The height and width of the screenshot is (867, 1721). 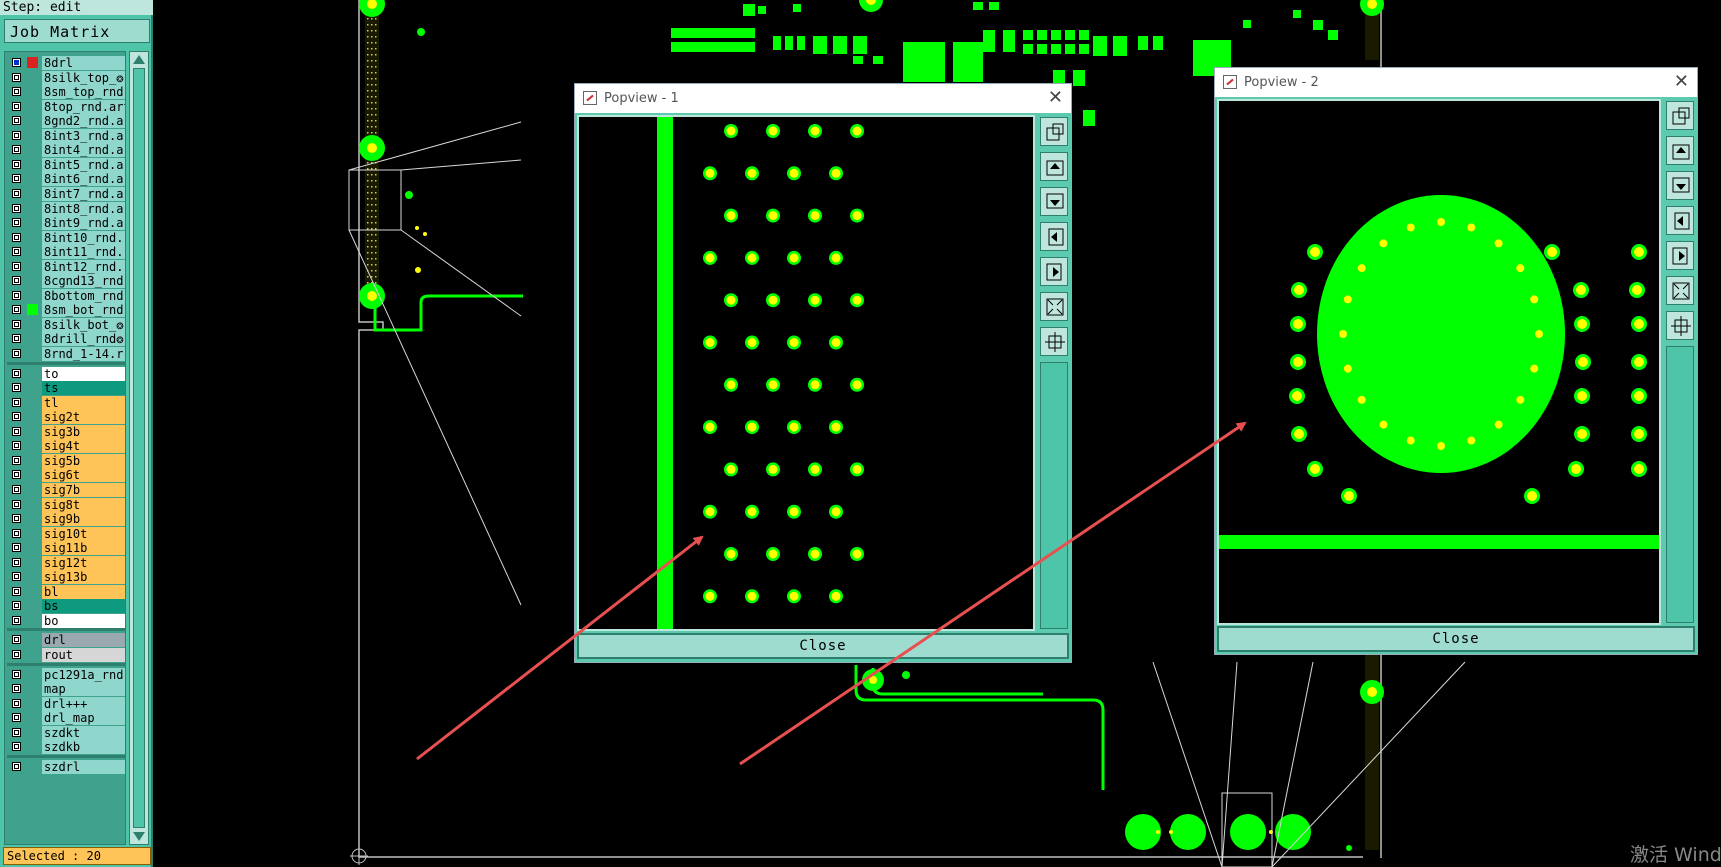 I want to click on layer-name: sig8t, so click(x=83, y=504).